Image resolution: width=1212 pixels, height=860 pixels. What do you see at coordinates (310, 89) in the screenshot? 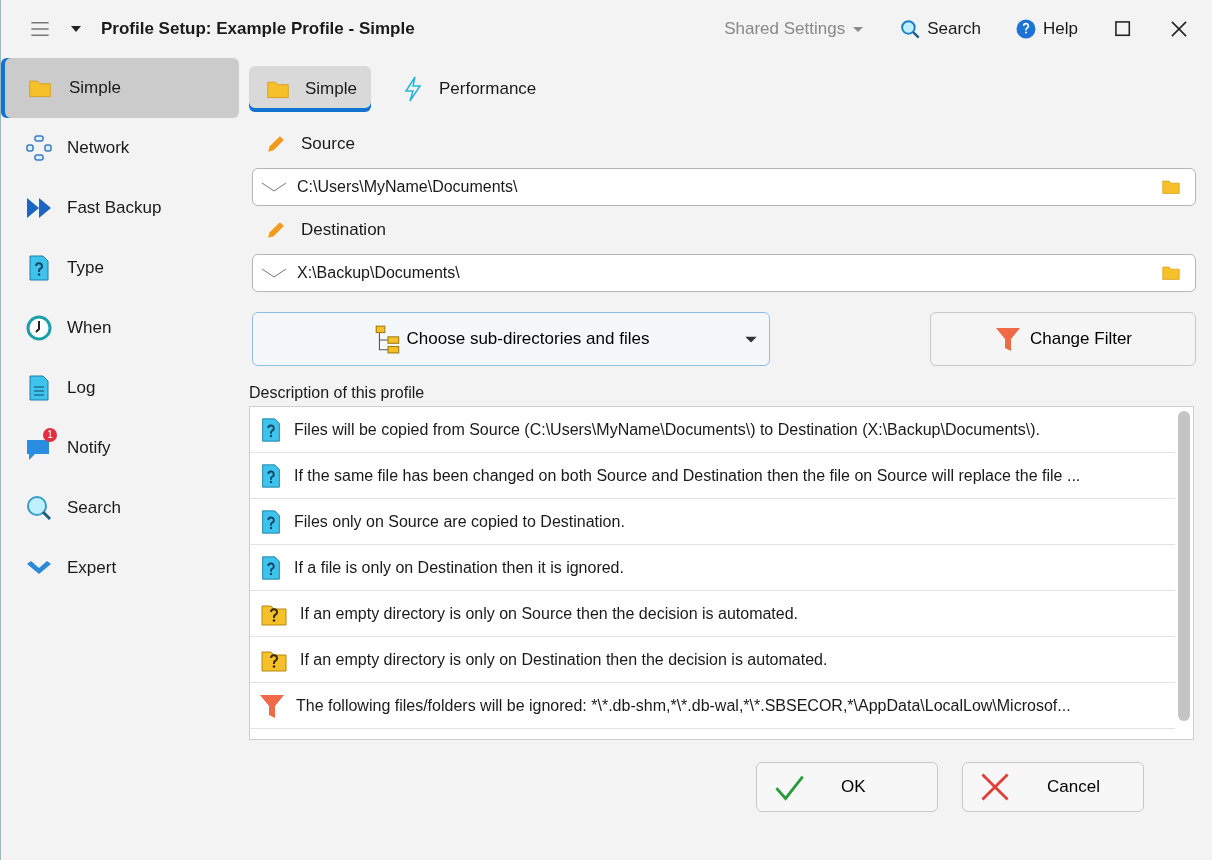
I see `tab: Simple` at bounding box center [310, 89].